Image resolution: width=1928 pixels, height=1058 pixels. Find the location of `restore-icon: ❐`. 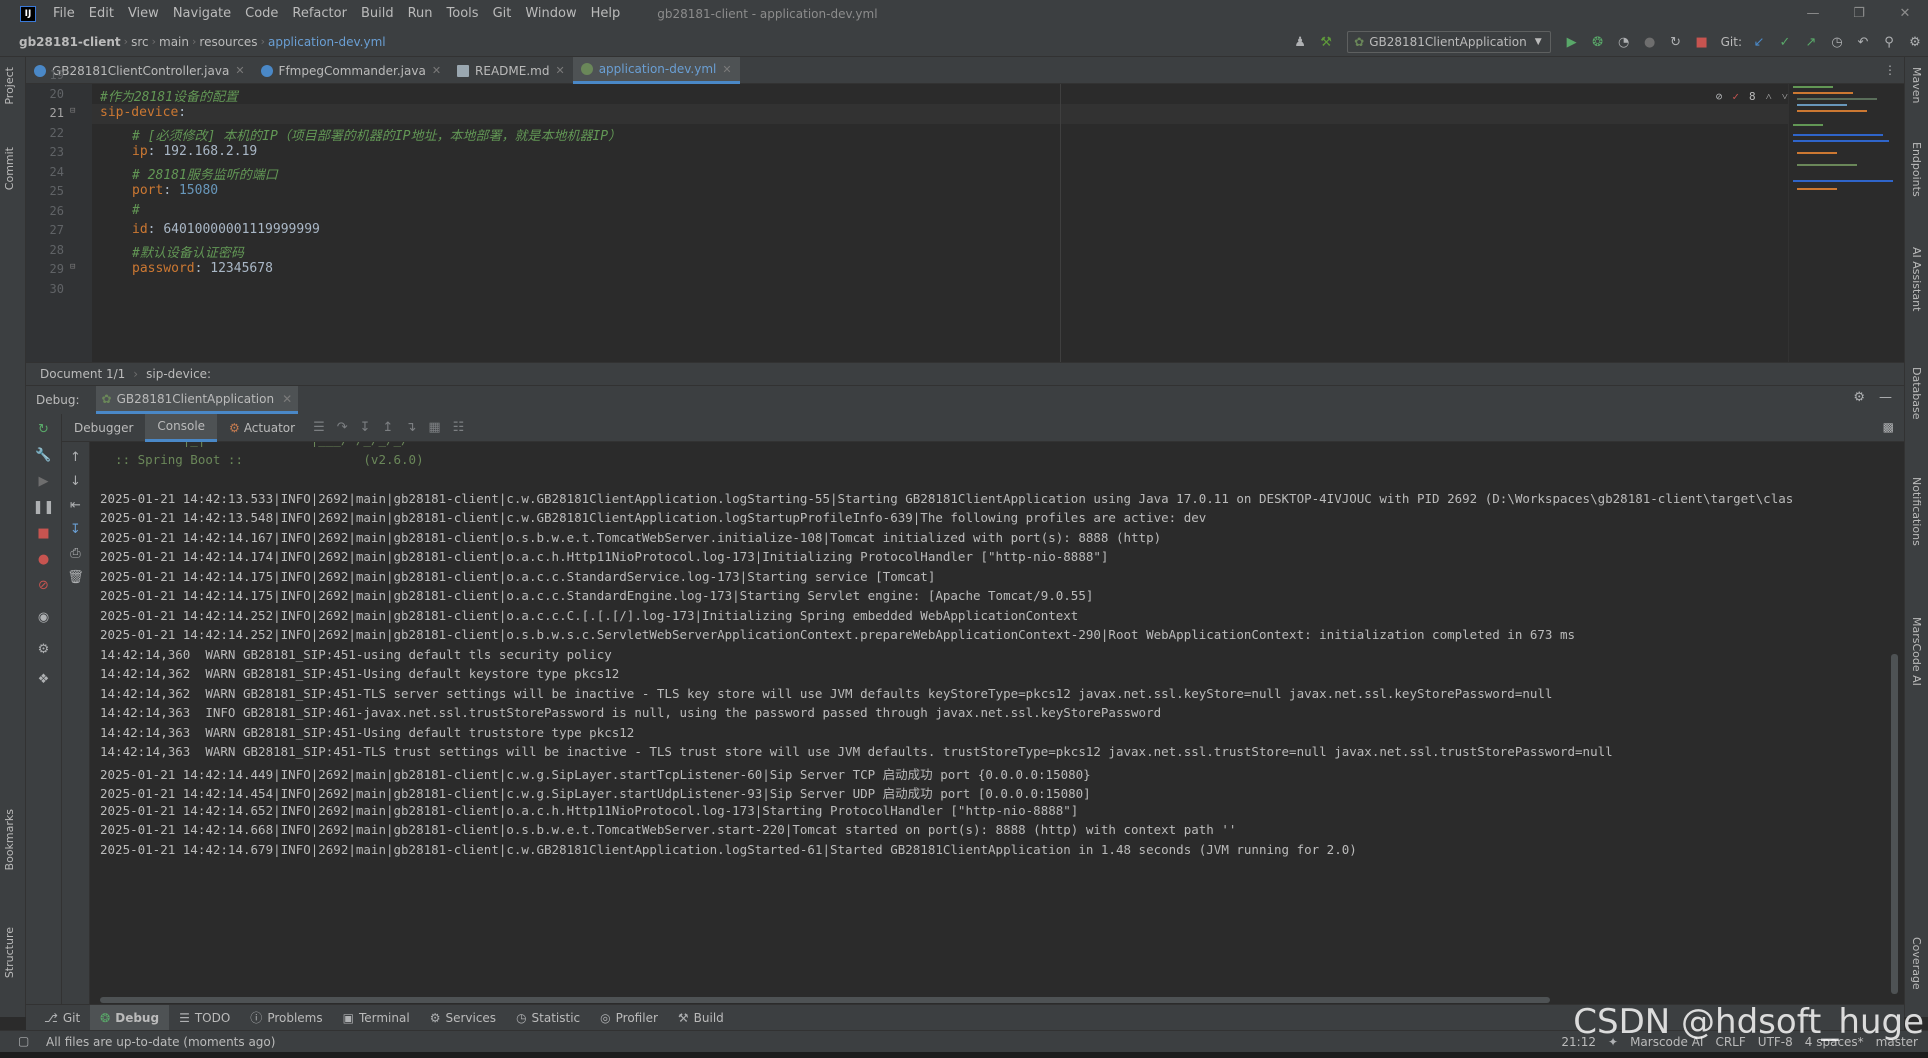

restore-icon: ❐ is located at coordinates (1859, 13).